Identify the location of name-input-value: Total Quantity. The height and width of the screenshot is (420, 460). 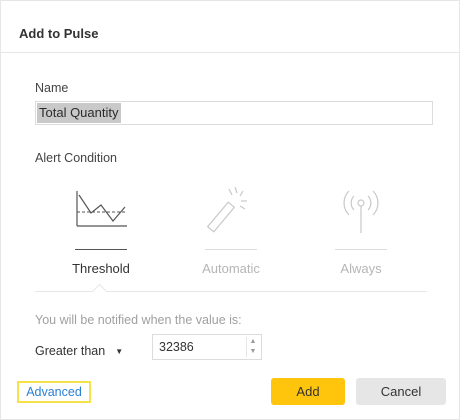
(79, 113).